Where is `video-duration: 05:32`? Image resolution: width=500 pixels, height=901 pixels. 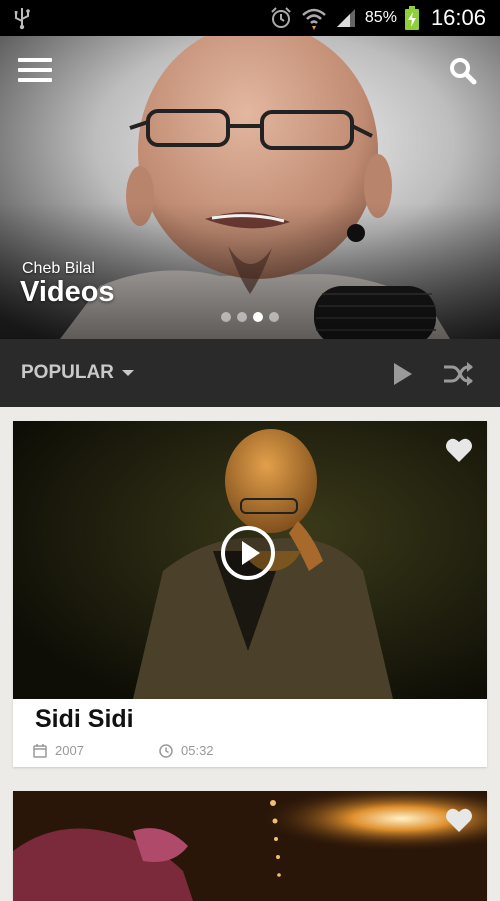 video-duration: 05:32 is located at coordinates (186, 750).